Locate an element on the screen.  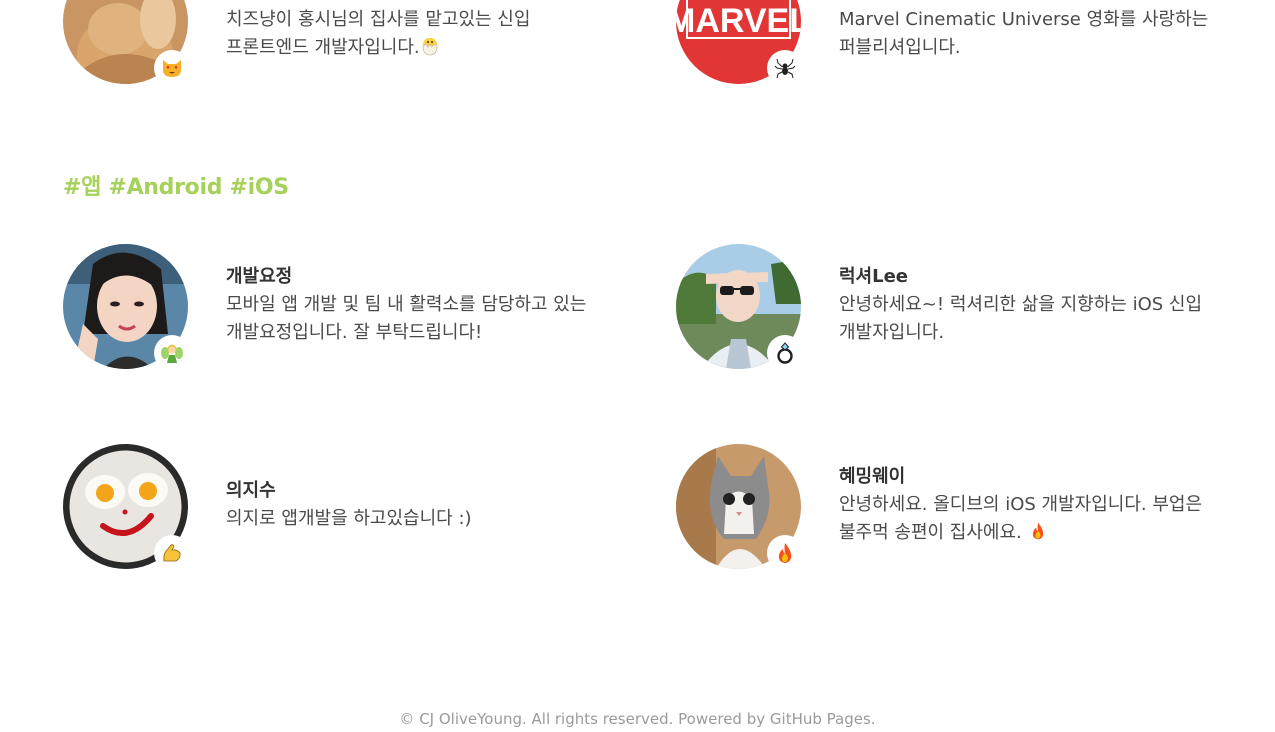
spider-icon is located at coordinates (785, 68).